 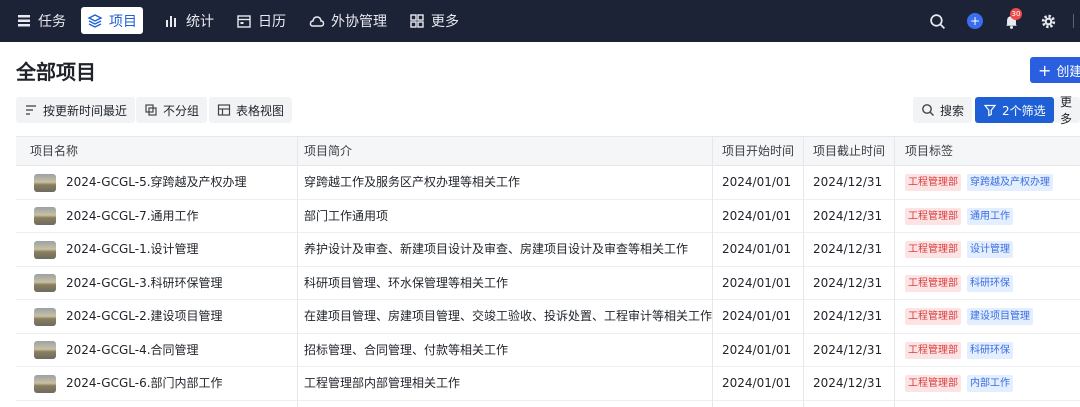 What do you see at coordinates (412, 182) in the screenshot?
I see `desc-cell: 穿跨越工作及服务区产权办理等相关工作` at bounding box center [412, 182].